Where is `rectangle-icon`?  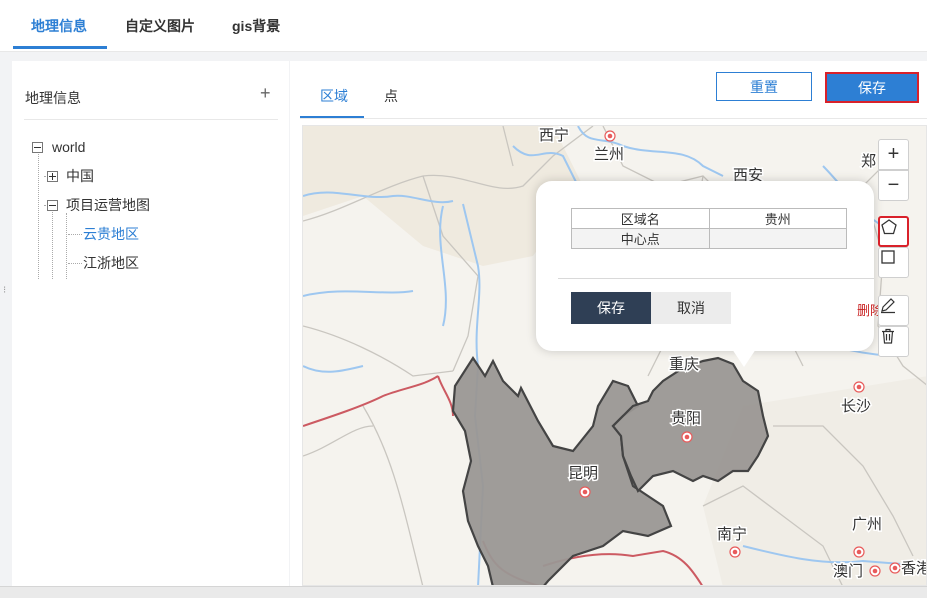 rectangle-icon is located at coordinates (888, 257).